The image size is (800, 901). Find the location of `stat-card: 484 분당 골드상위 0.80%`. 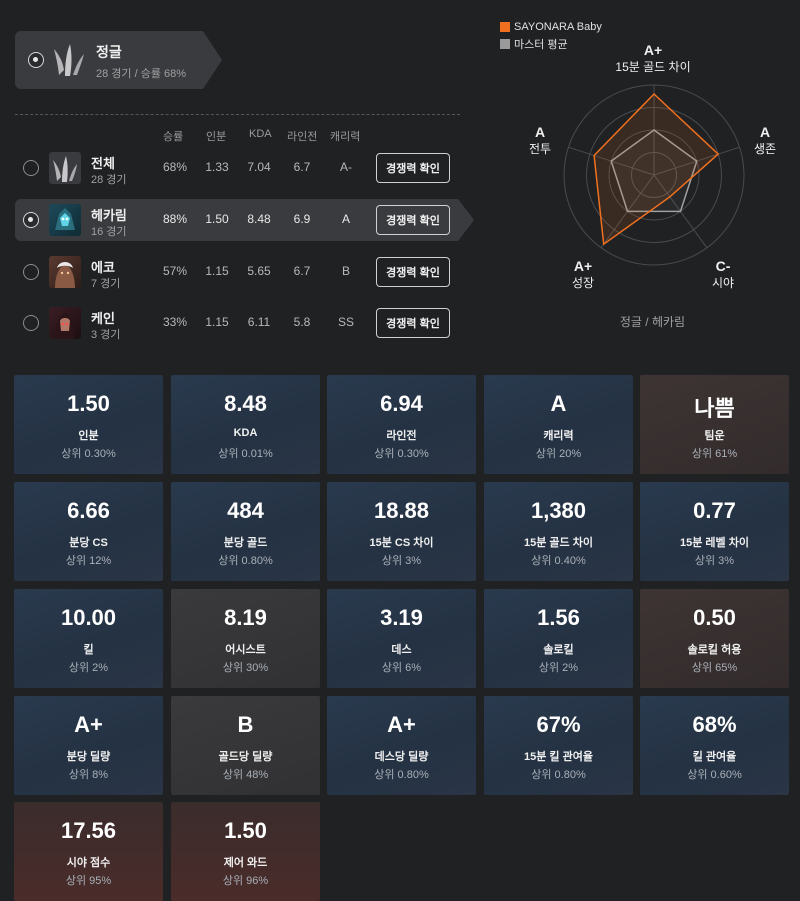

stat-card: 484 분당 골드상위 0.80% is located at coordinates (245, 531).